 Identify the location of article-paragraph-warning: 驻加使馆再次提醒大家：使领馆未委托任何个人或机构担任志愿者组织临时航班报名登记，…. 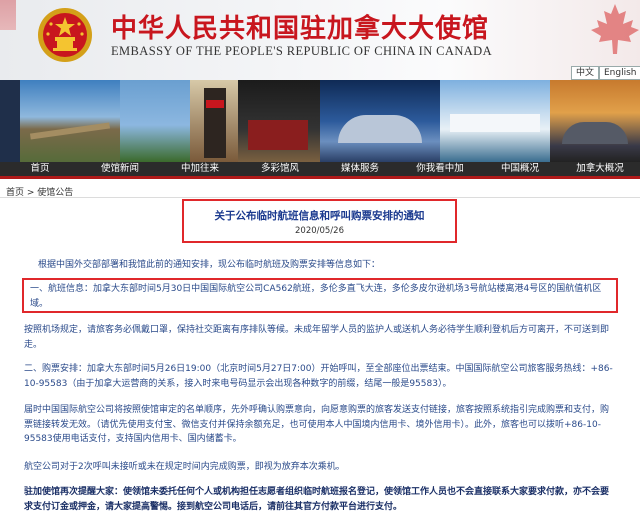
(317, 499).